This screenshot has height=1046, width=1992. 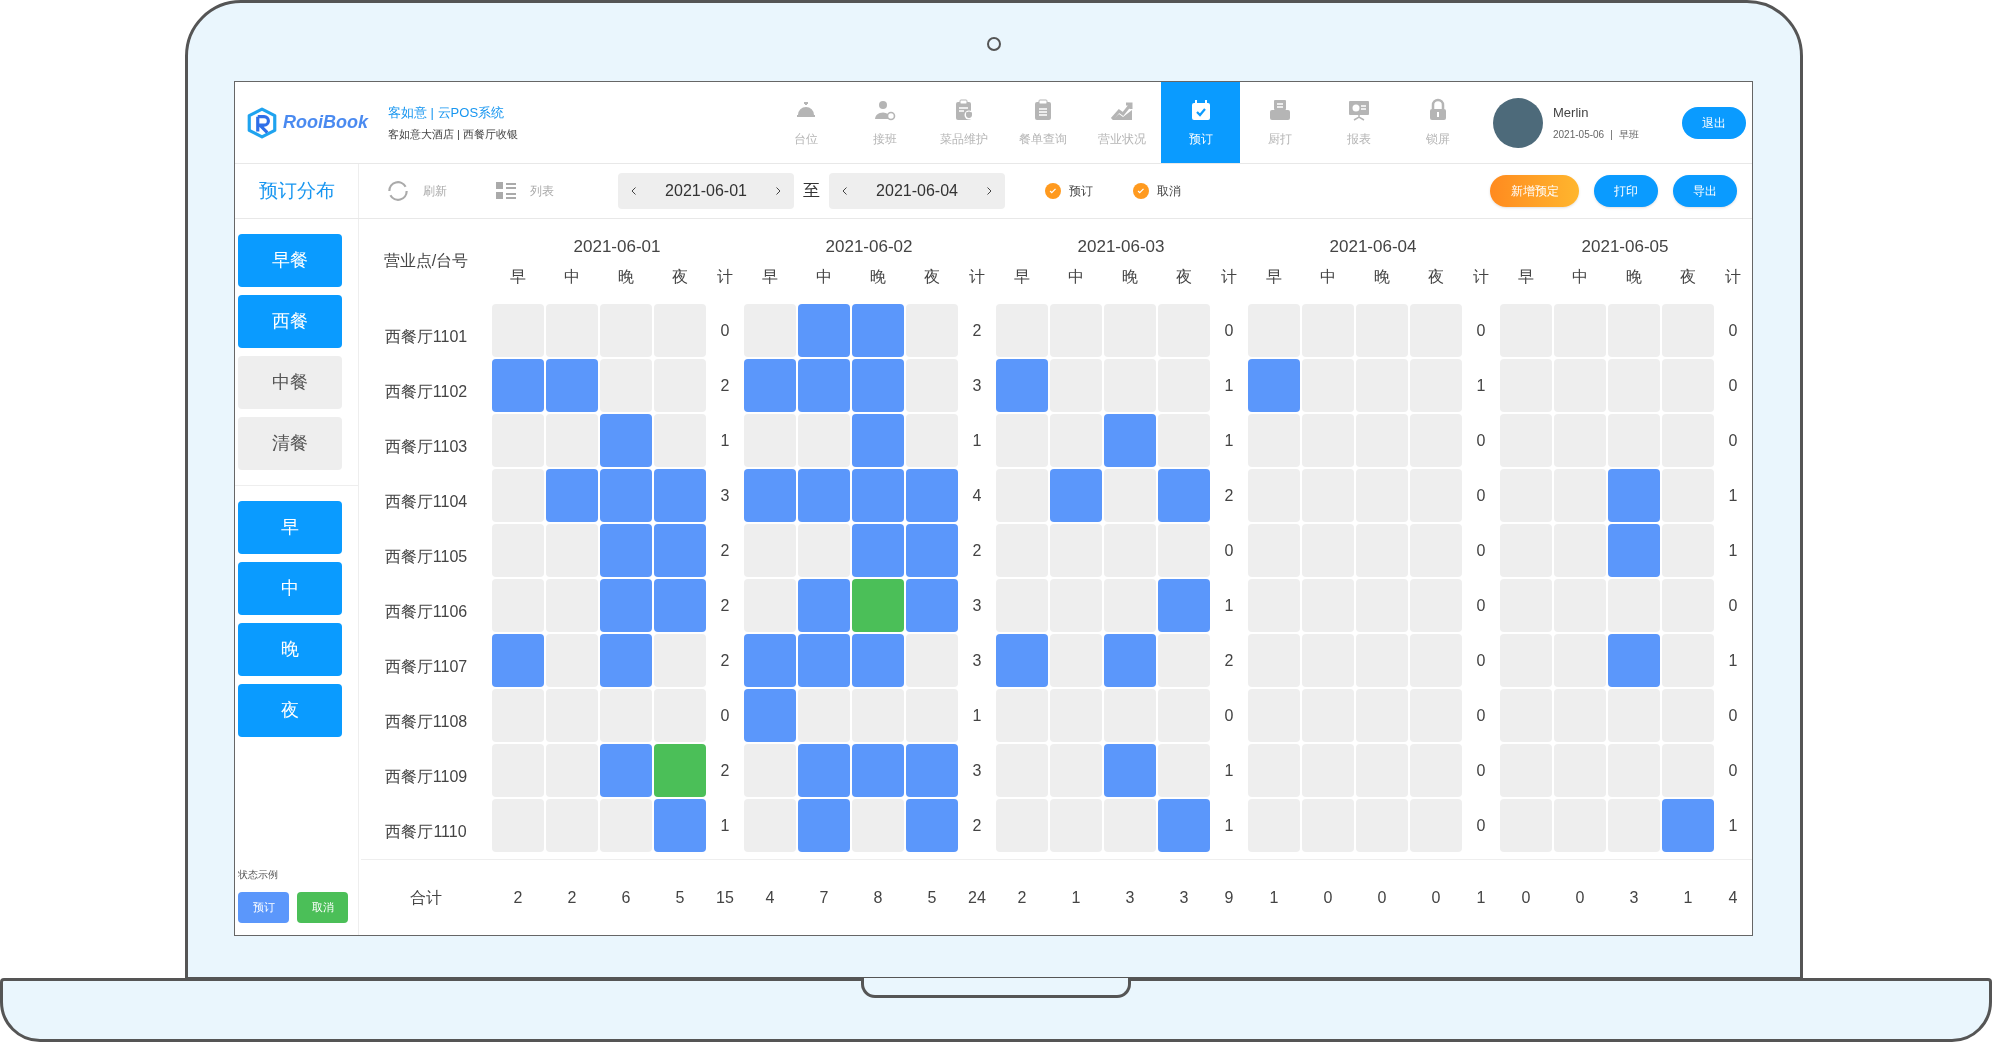 What do you see at coordinates (1705, 191) in the screenshot?
I see `action-button: 导出` at bounding box center [1705, 191].